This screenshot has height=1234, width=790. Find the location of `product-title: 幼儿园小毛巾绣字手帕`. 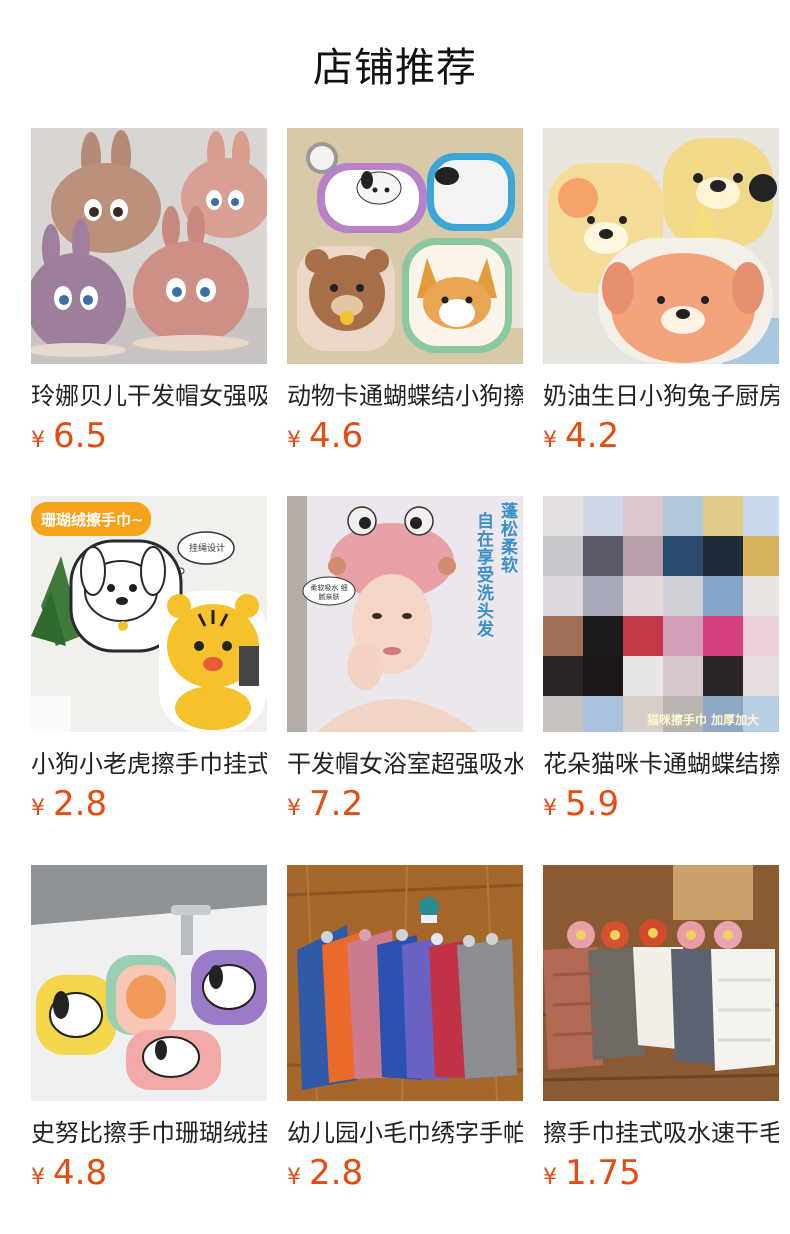

product-title: 幼儿园小毛巾绣字手帕 is located at coordinates (405, 1133).